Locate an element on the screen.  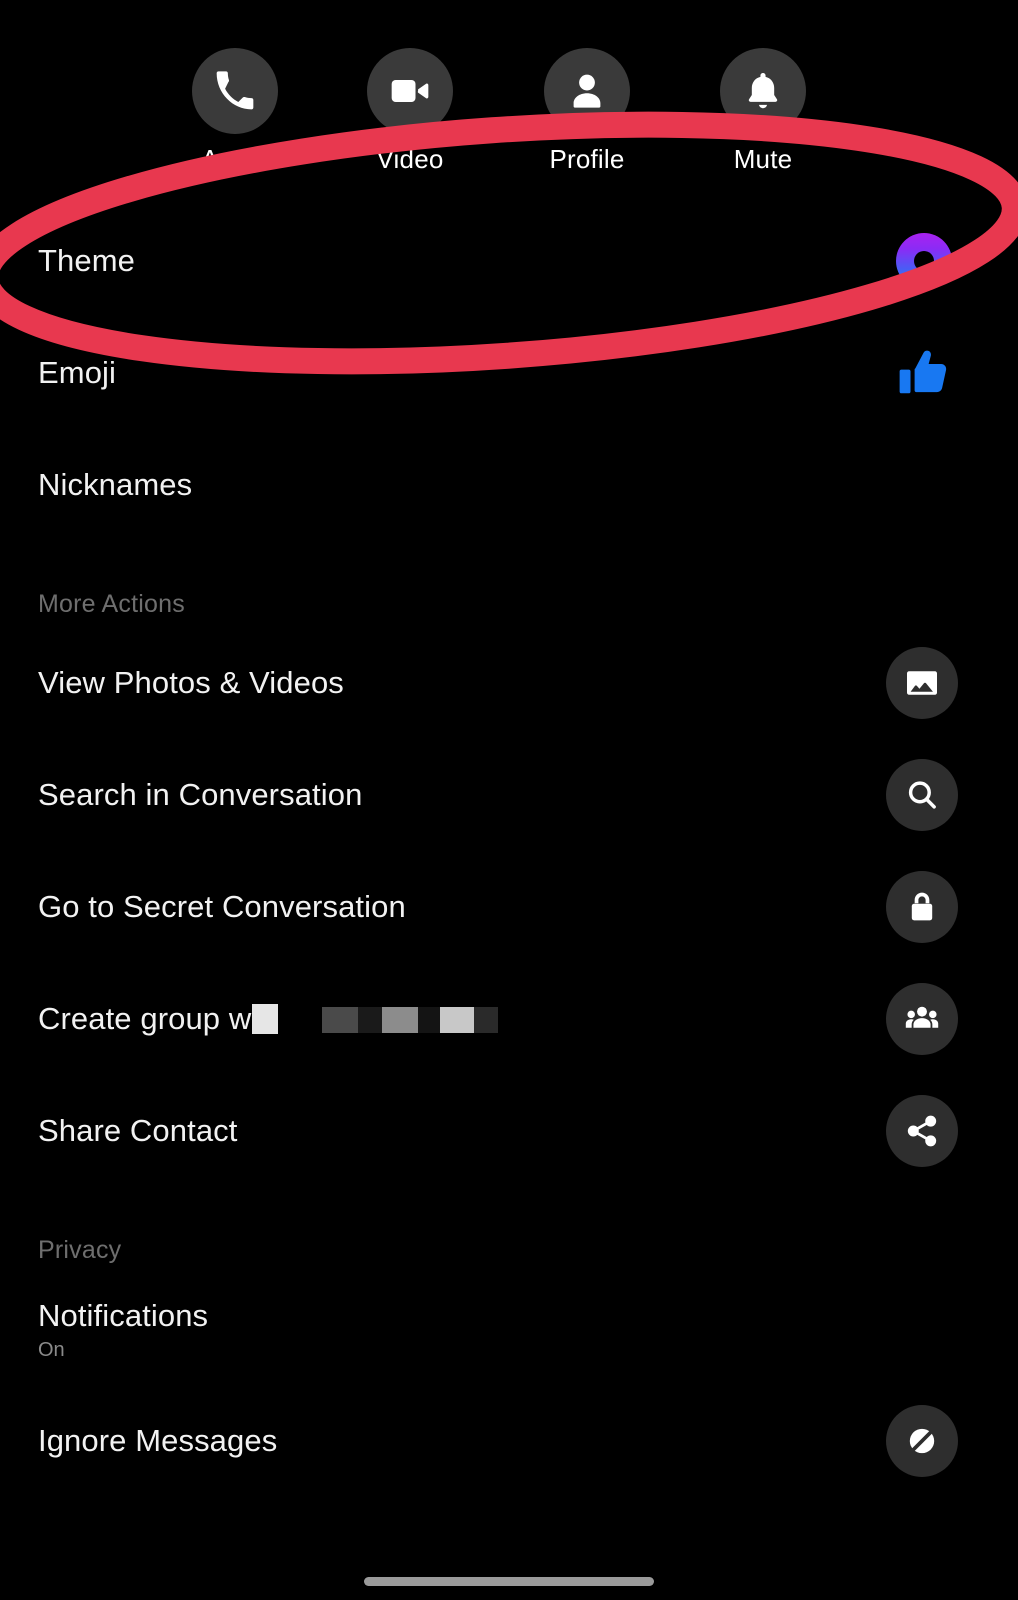
list-item-label: Emoji is located at coordinates (77, 373).